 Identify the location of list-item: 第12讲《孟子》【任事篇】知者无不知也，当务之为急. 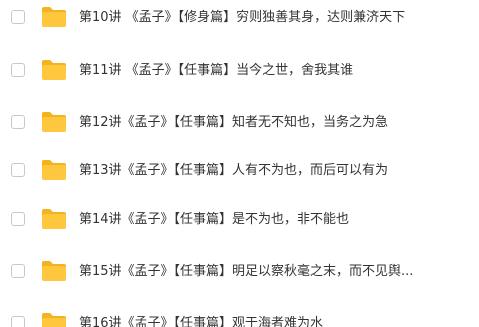
(239, 123).